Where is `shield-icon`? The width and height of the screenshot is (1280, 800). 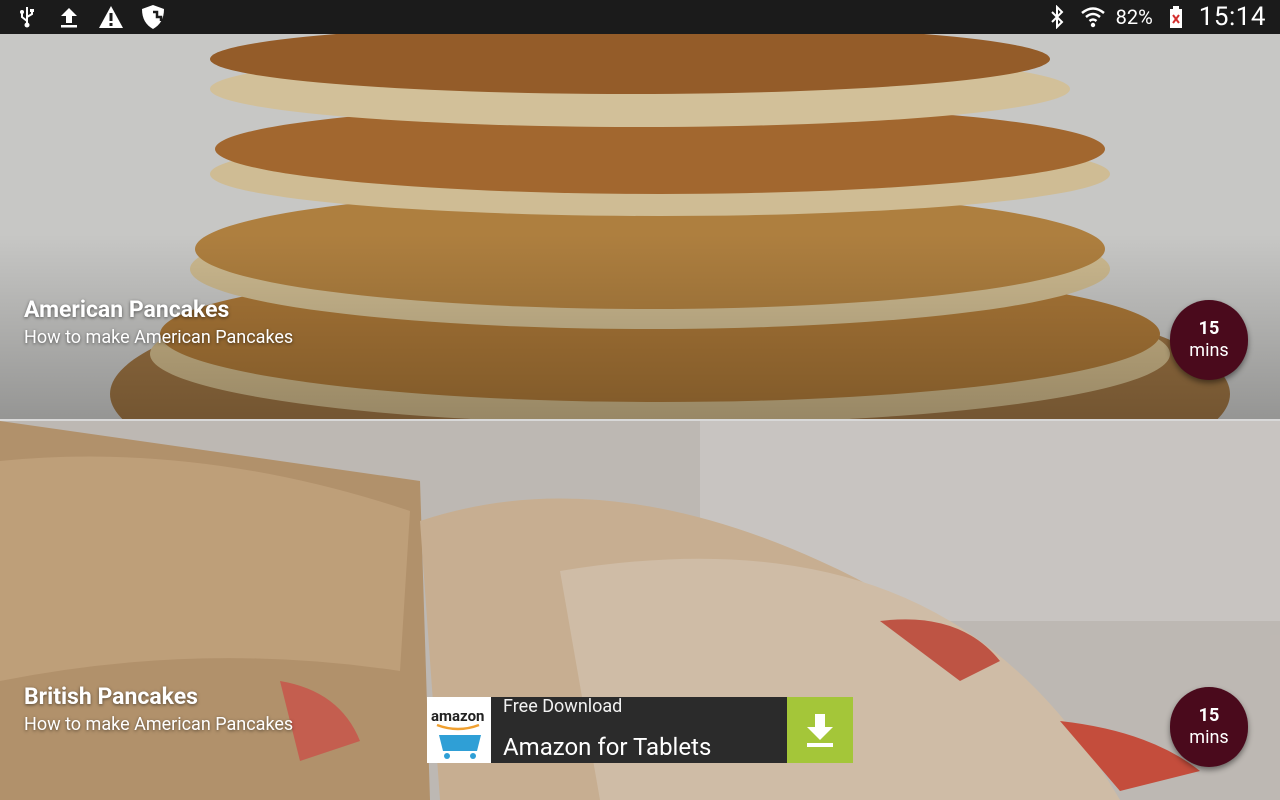 shield-icon is located at coordinates (153, 17).